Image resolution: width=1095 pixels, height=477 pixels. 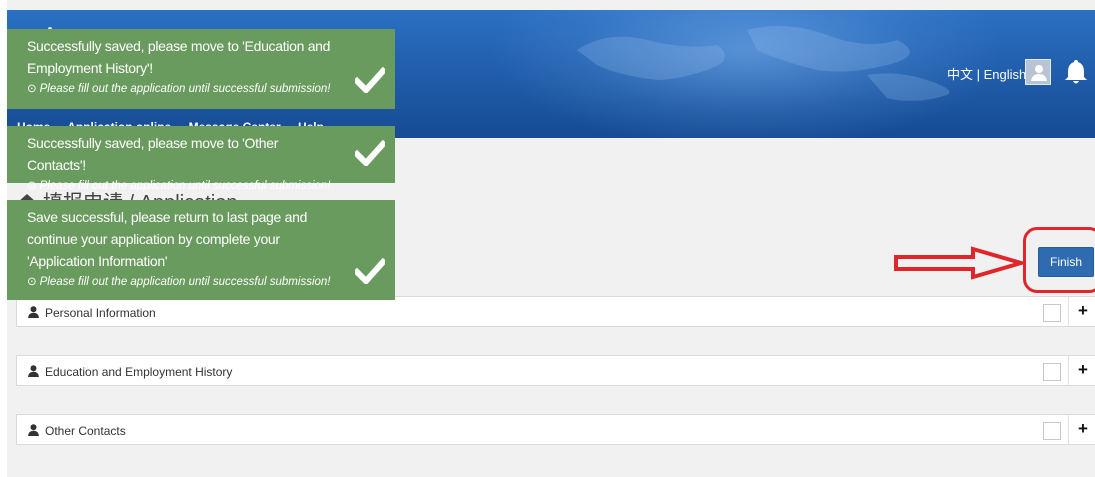 I want to click on finish-button: Finish, so click(x=1066, y=262).